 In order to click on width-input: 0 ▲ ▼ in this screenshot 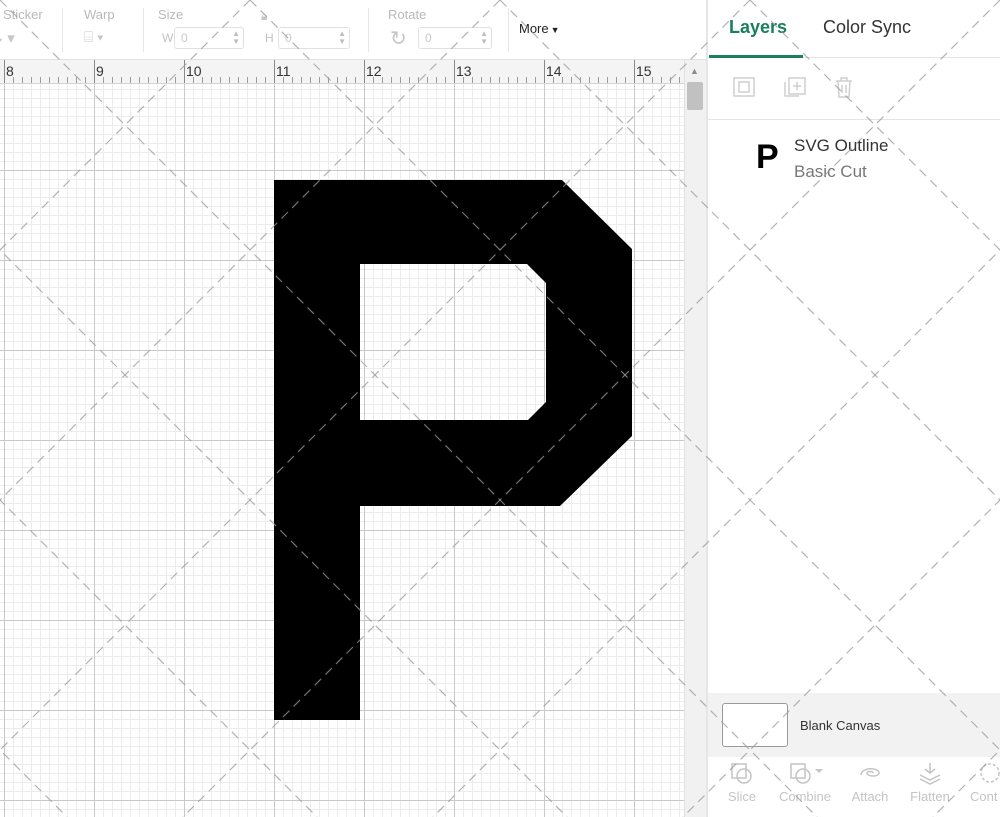, I will do `click(209, 38)`.